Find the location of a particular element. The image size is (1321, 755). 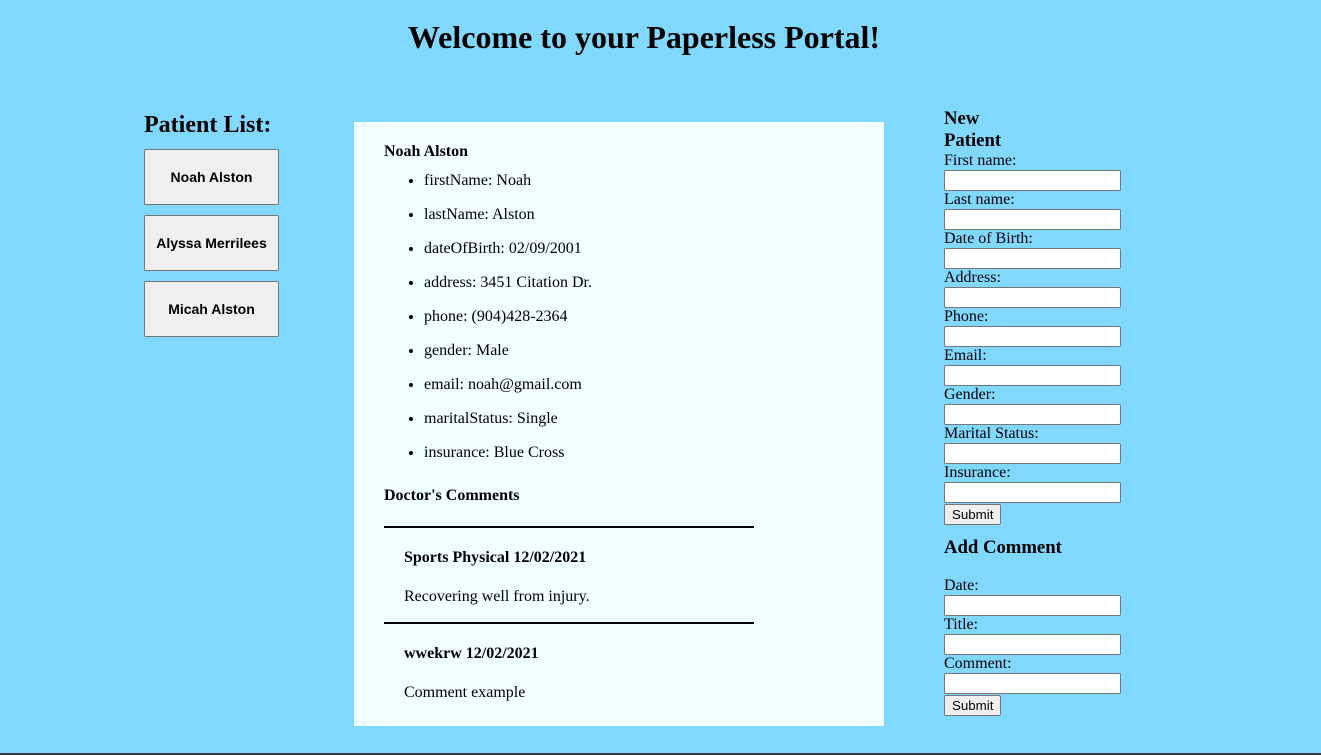

comment-item: wwekrw 12/02/2021 Comment example is located at coordinates (569, 662).